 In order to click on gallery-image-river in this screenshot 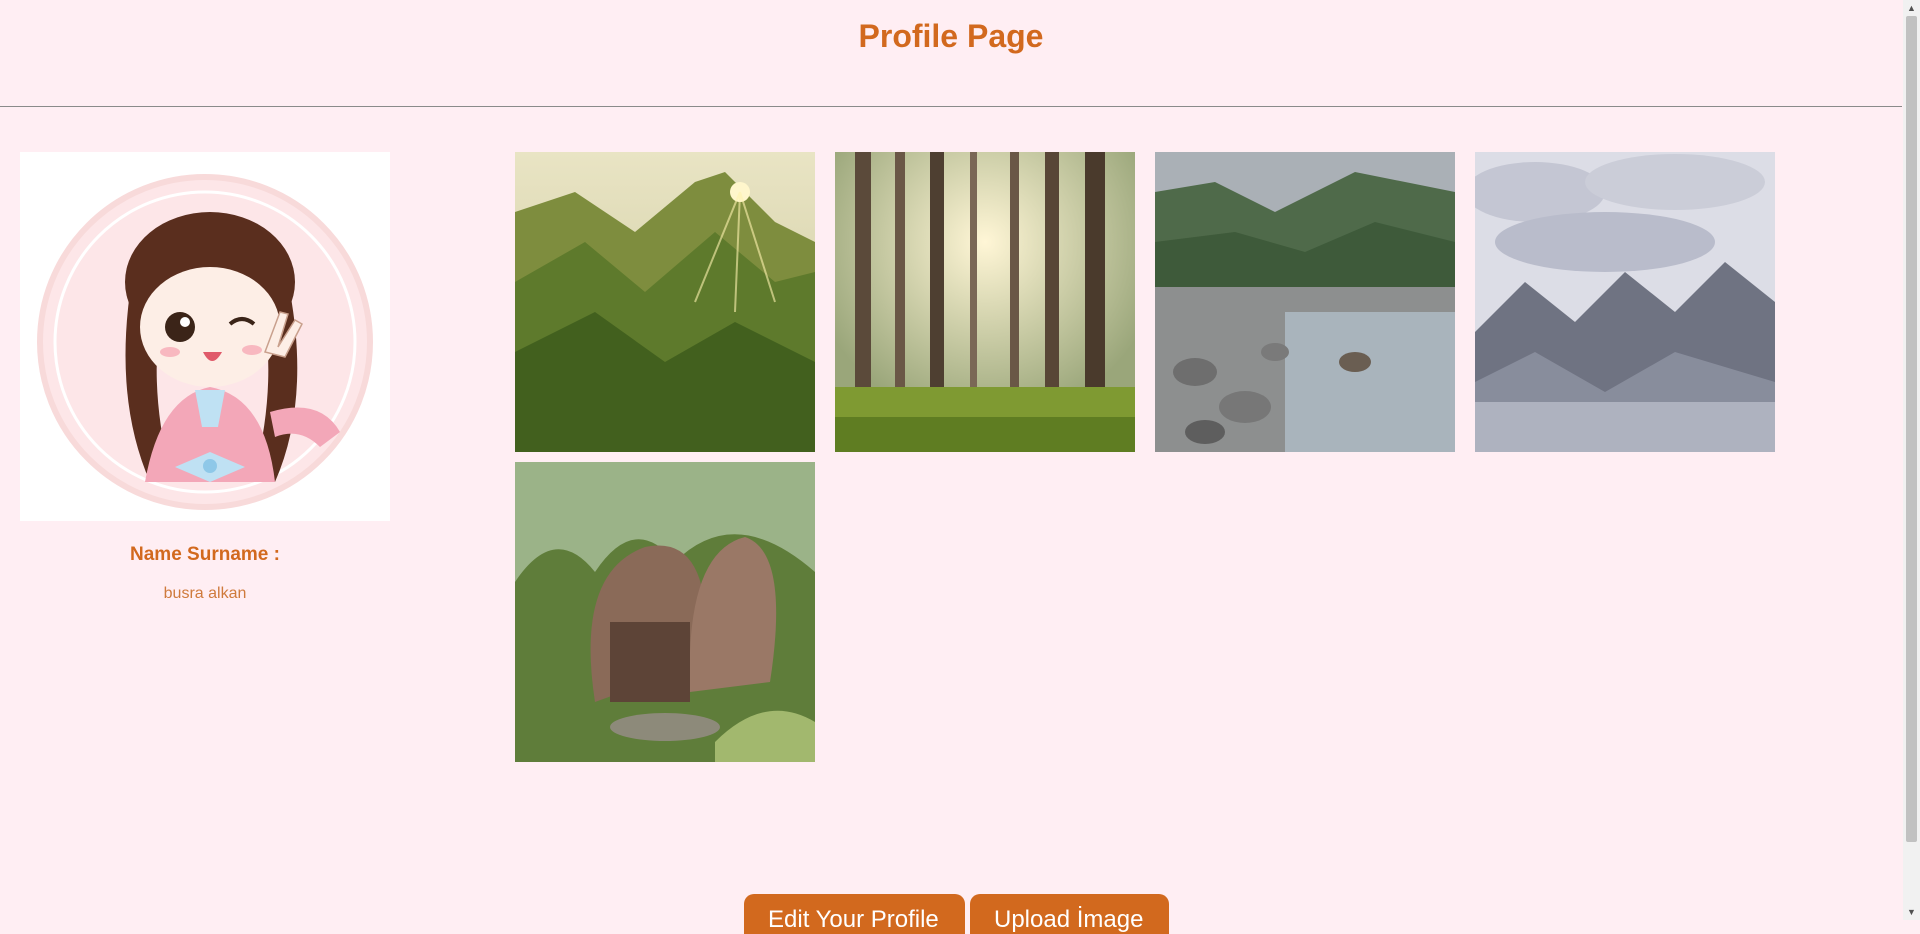, I will do `click(1305, 302)`.